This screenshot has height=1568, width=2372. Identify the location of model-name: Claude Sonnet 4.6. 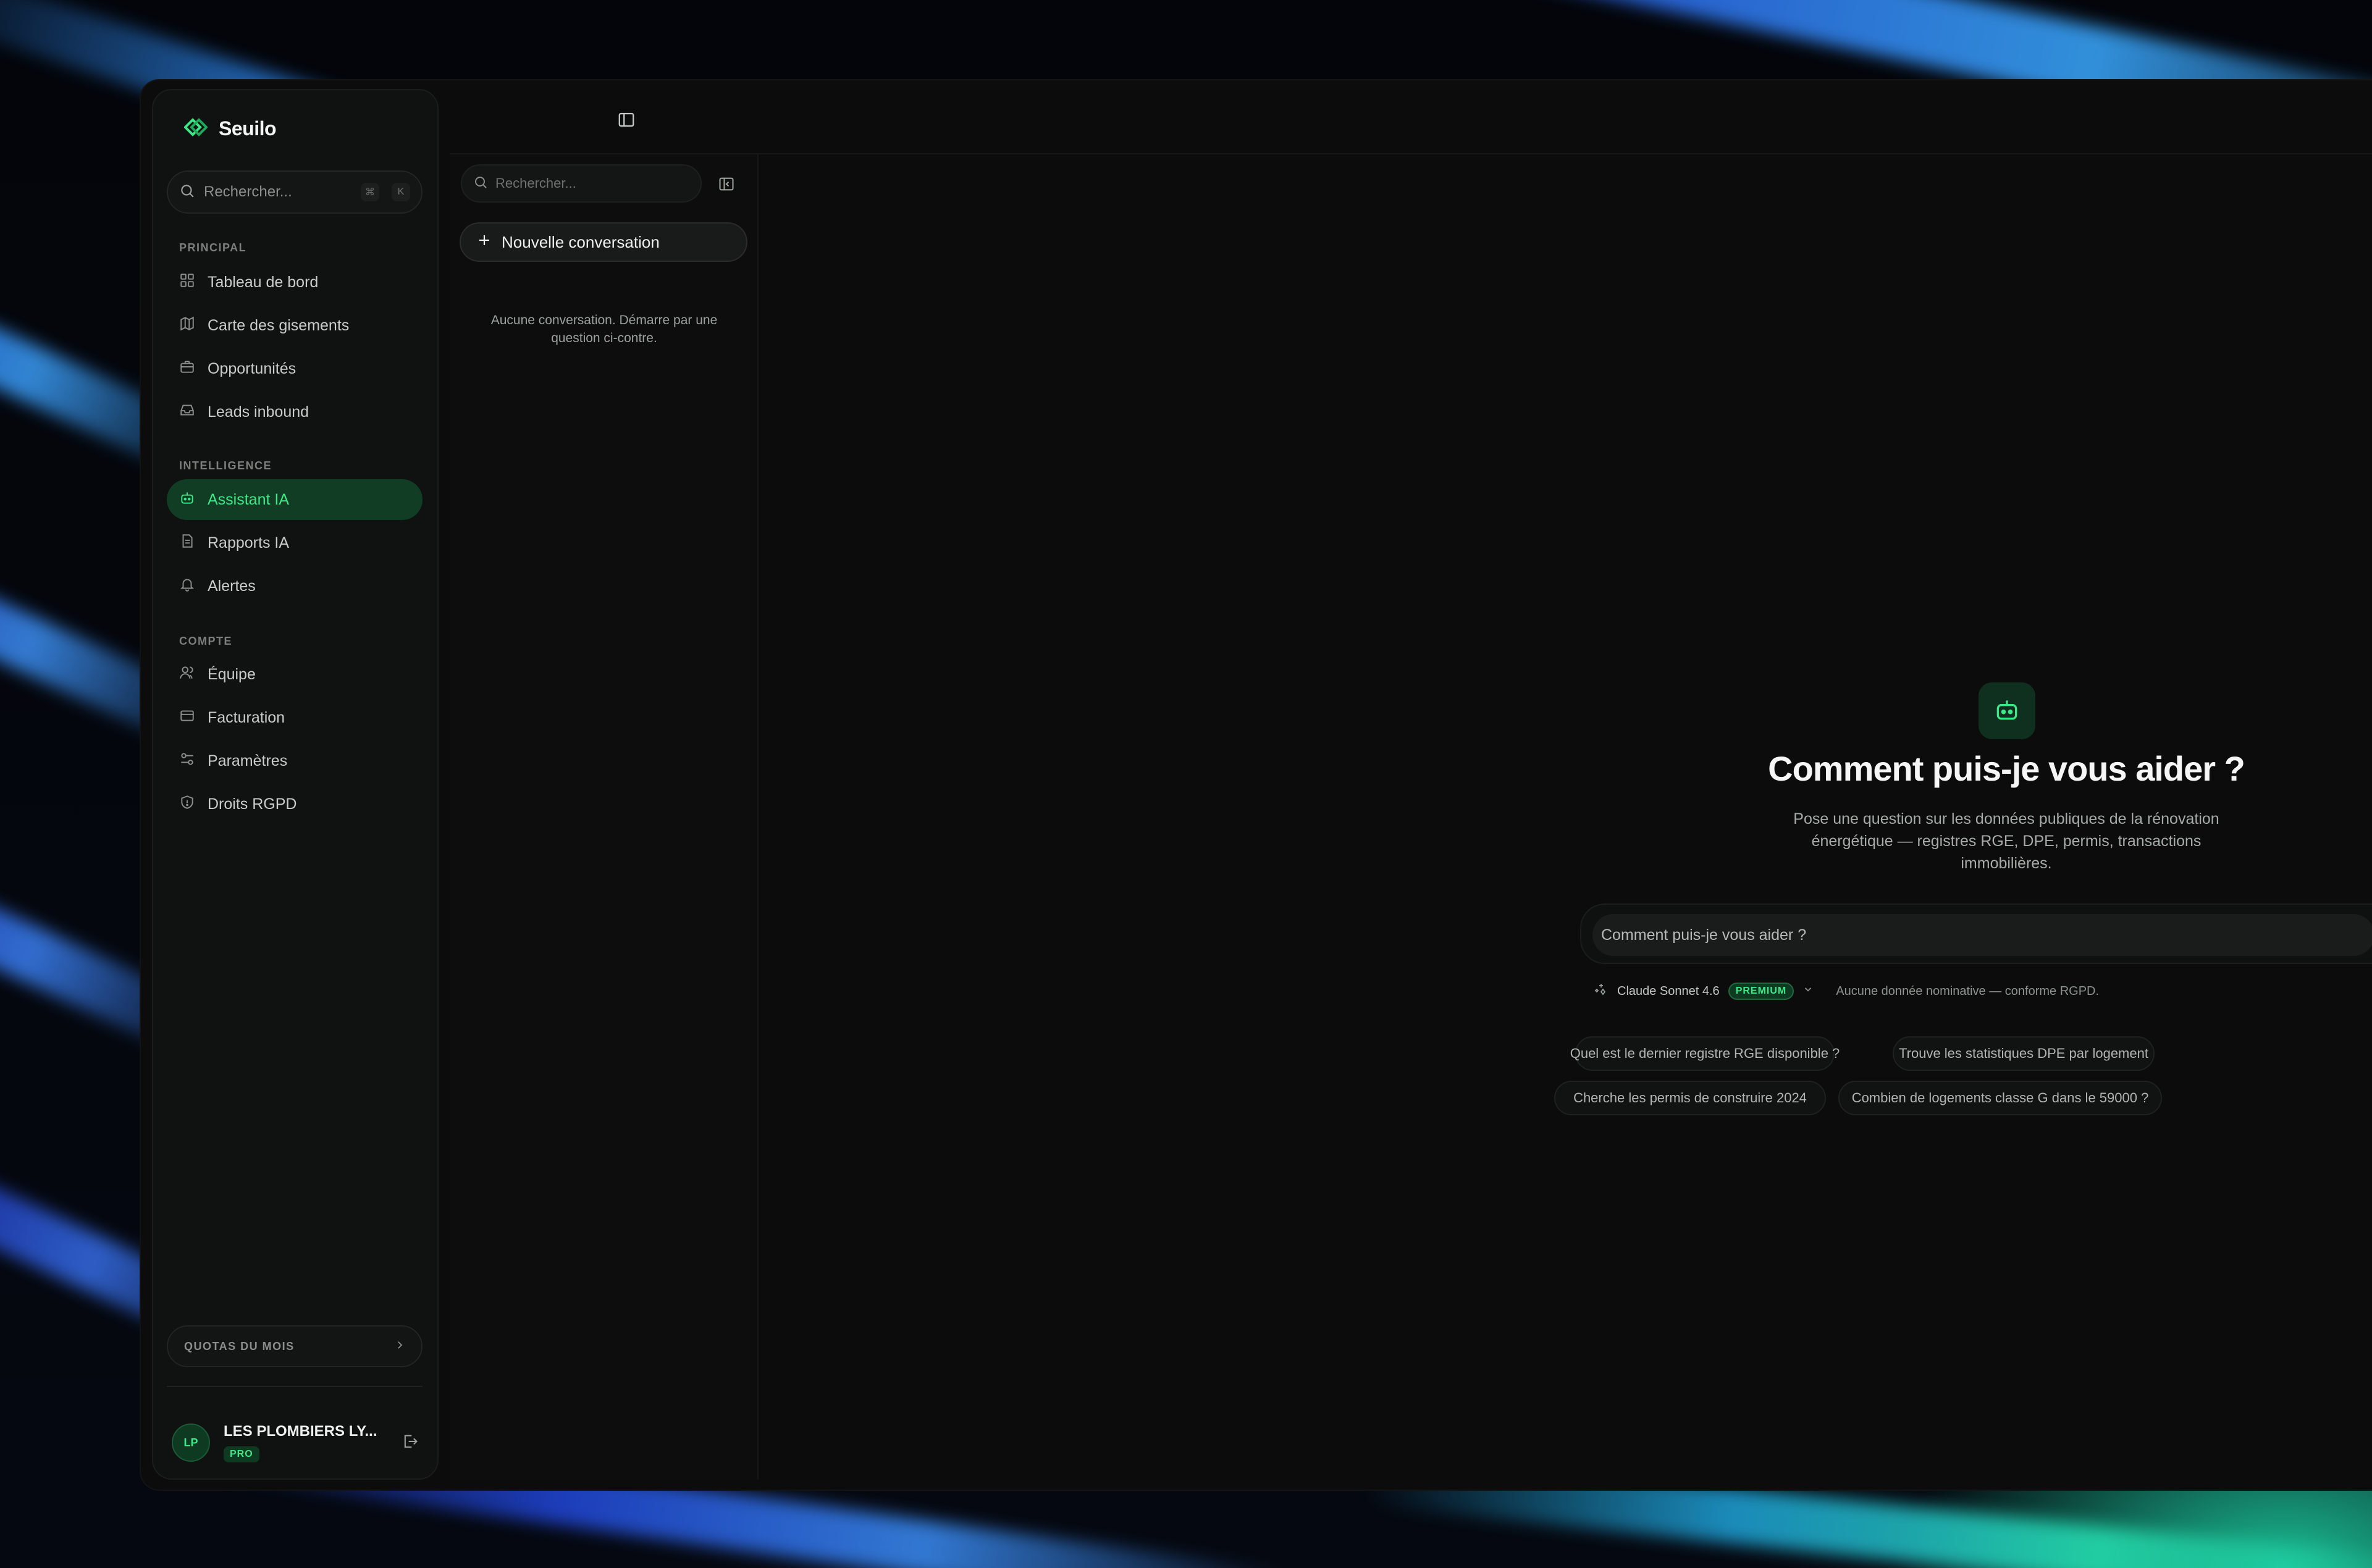
(1668, 992).